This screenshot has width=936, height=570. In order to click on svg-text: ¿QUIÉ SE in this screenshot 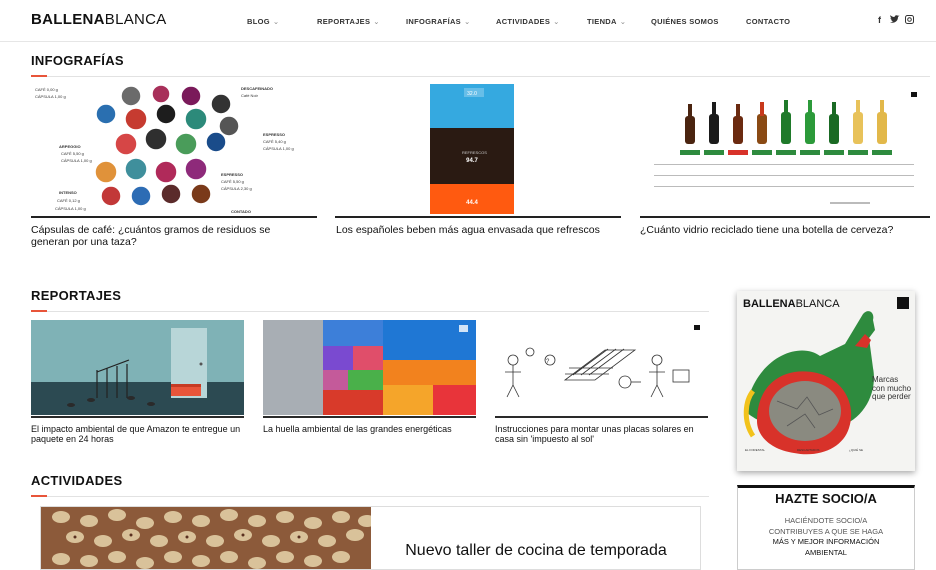, I will do `click(856, 449)`.